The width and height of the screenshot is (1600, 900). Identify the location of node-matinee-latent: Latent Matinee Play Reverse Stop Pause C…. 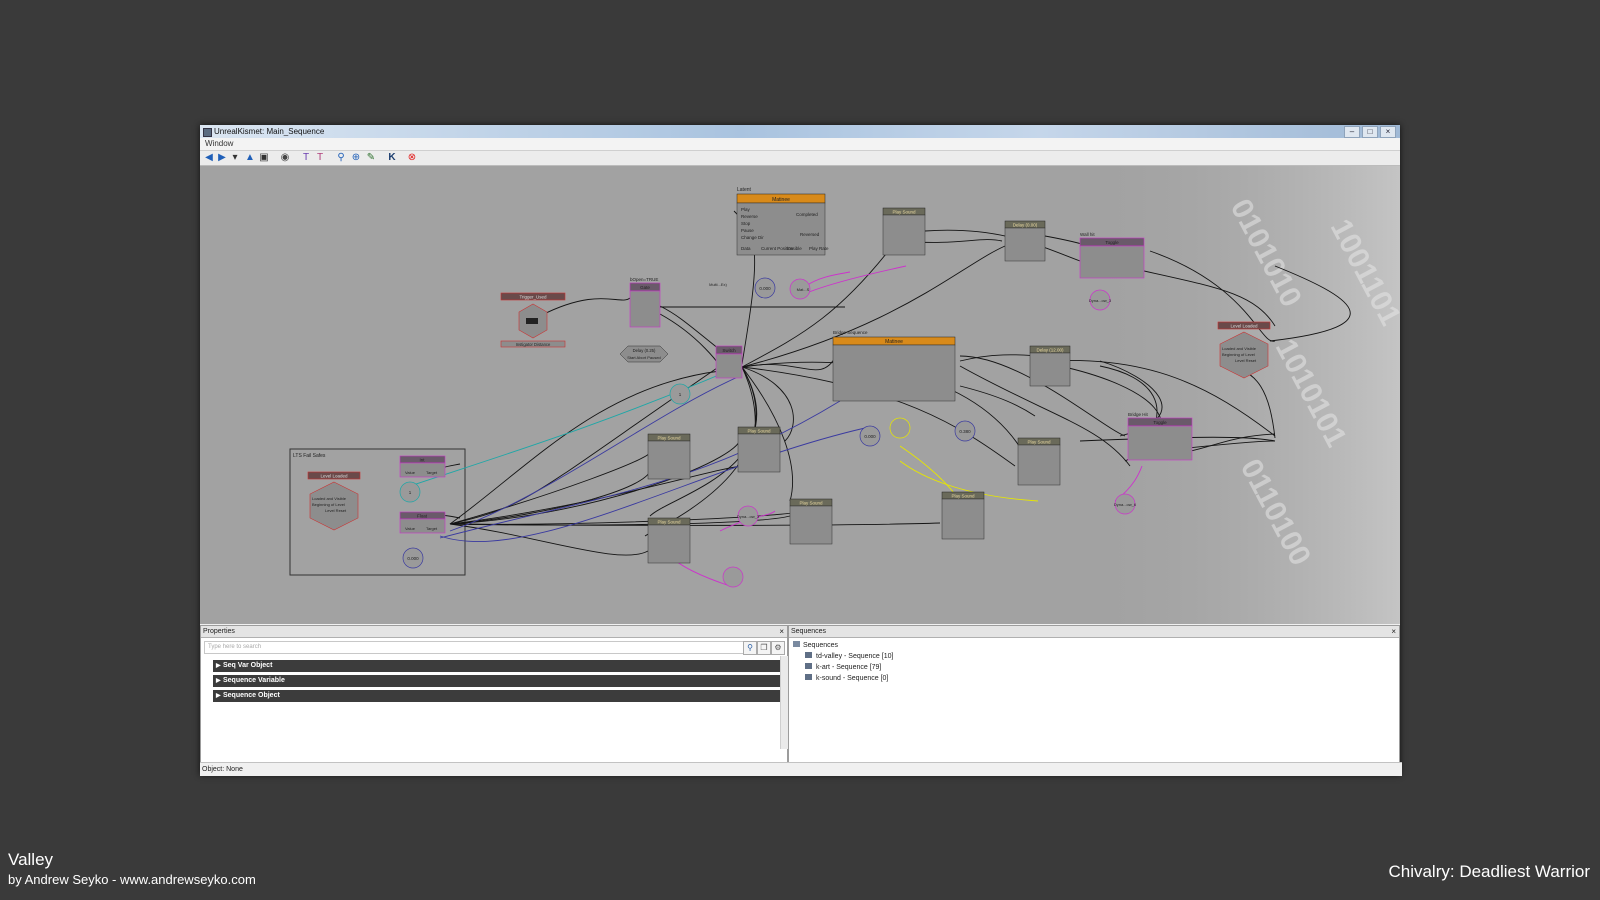
(782, 221).